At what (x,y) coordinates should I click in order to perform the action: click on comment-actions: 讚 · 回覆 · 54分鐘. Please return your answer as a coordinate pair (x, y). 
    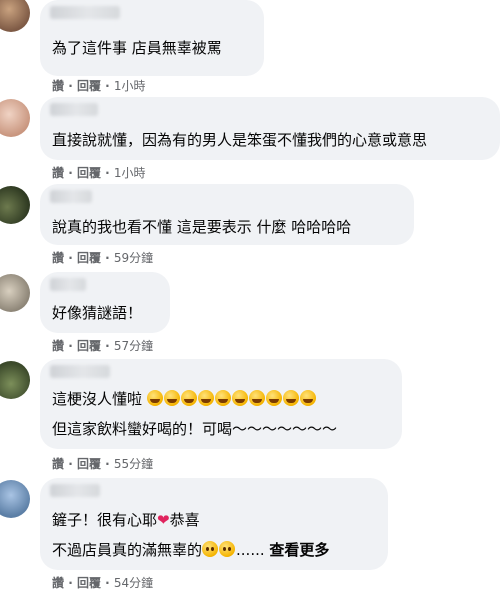
    Looking at the image, I should click on (103, 583).